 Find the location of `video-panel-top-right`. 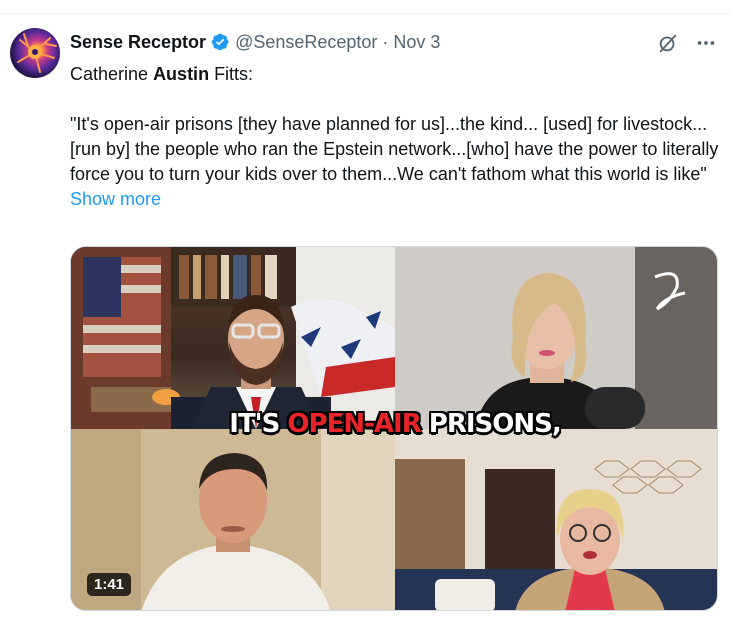

video-panel-top-right is located at coordinates (556, 338).